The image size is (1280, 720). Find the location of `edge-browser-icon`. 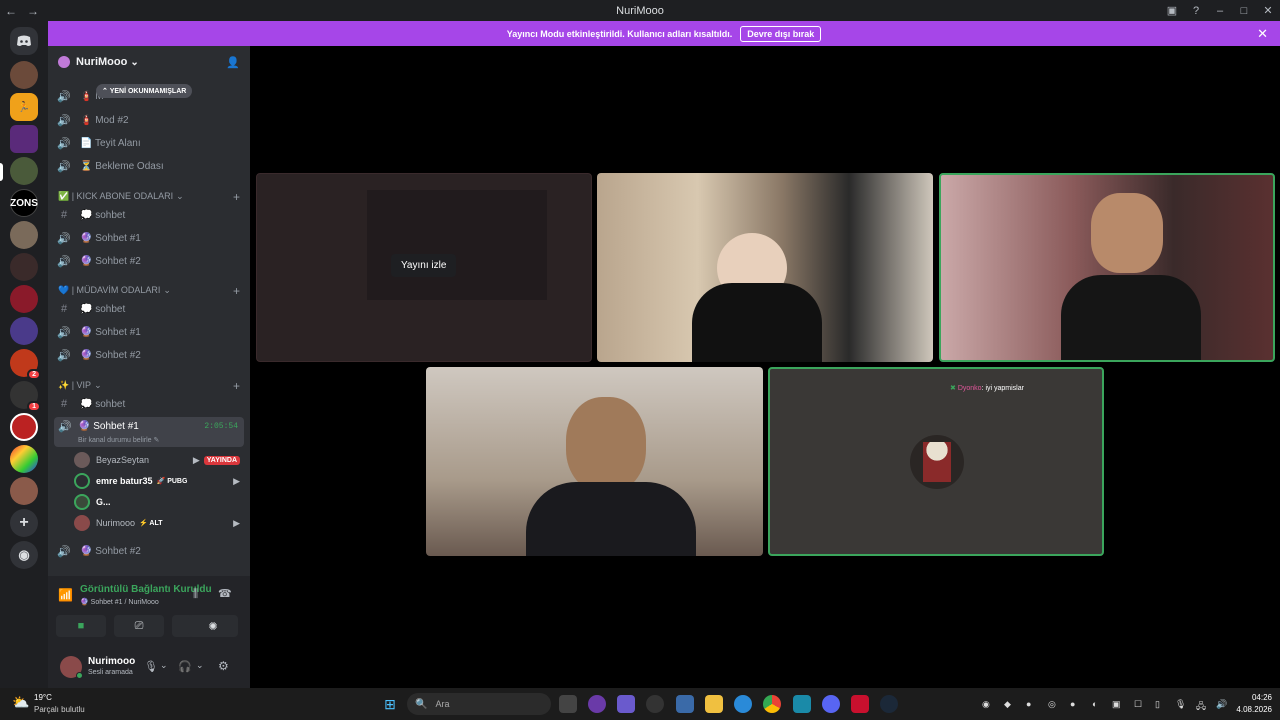

edge-browser-icon is located at coordinates (743, 704).